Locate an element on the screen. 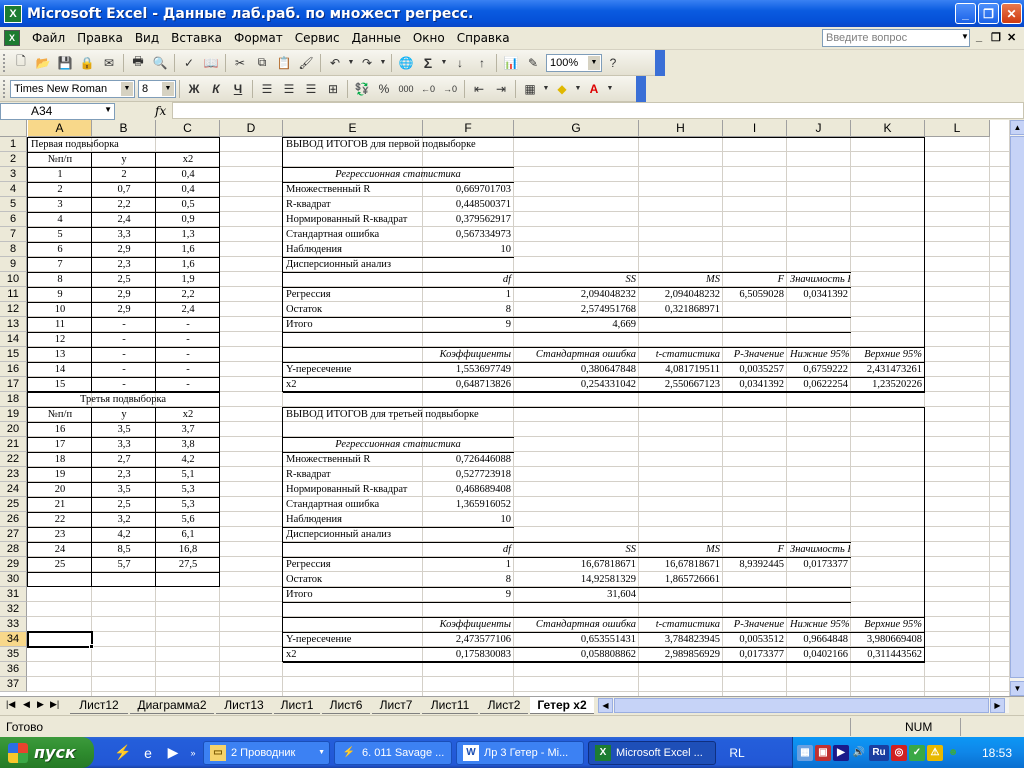 This screenshot has height=768, width=1024. tray-language-icon: Ru is located at coordinates (879, 752).